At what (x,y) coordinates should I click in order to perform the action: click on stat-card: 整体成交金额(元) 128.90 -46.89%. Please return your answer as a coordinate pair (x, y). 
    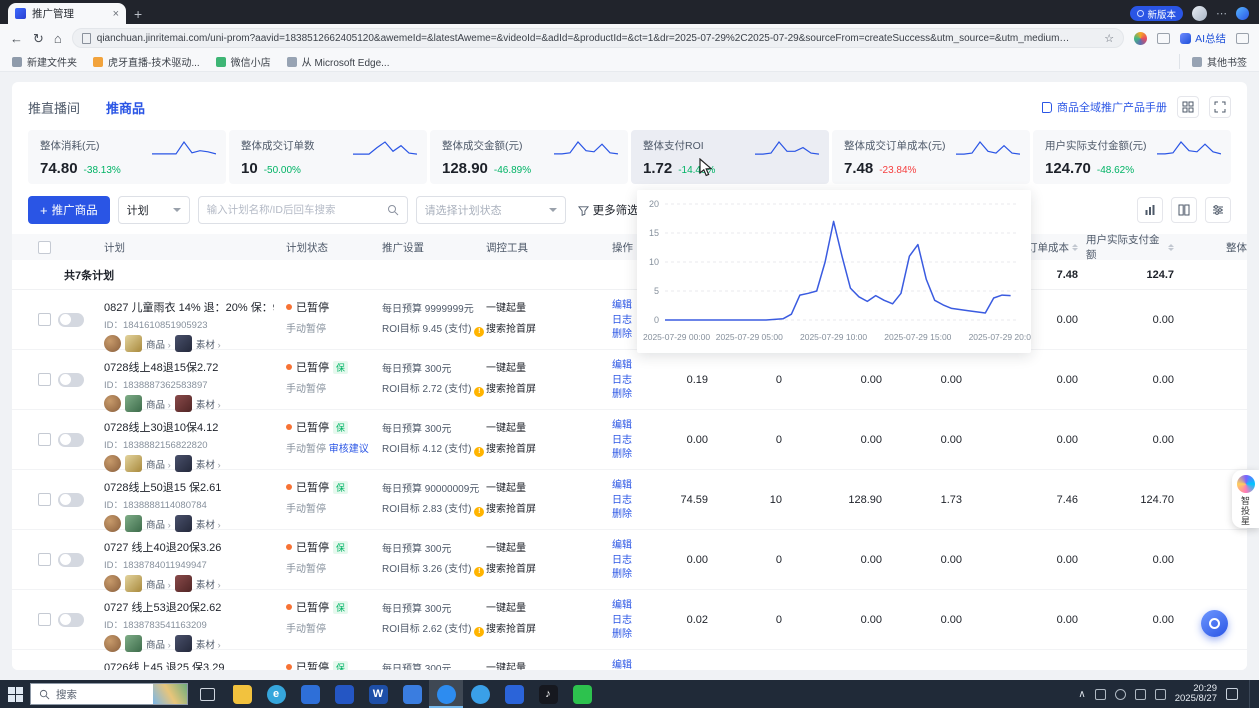
    Looking at the image, I should click on (529, 157).